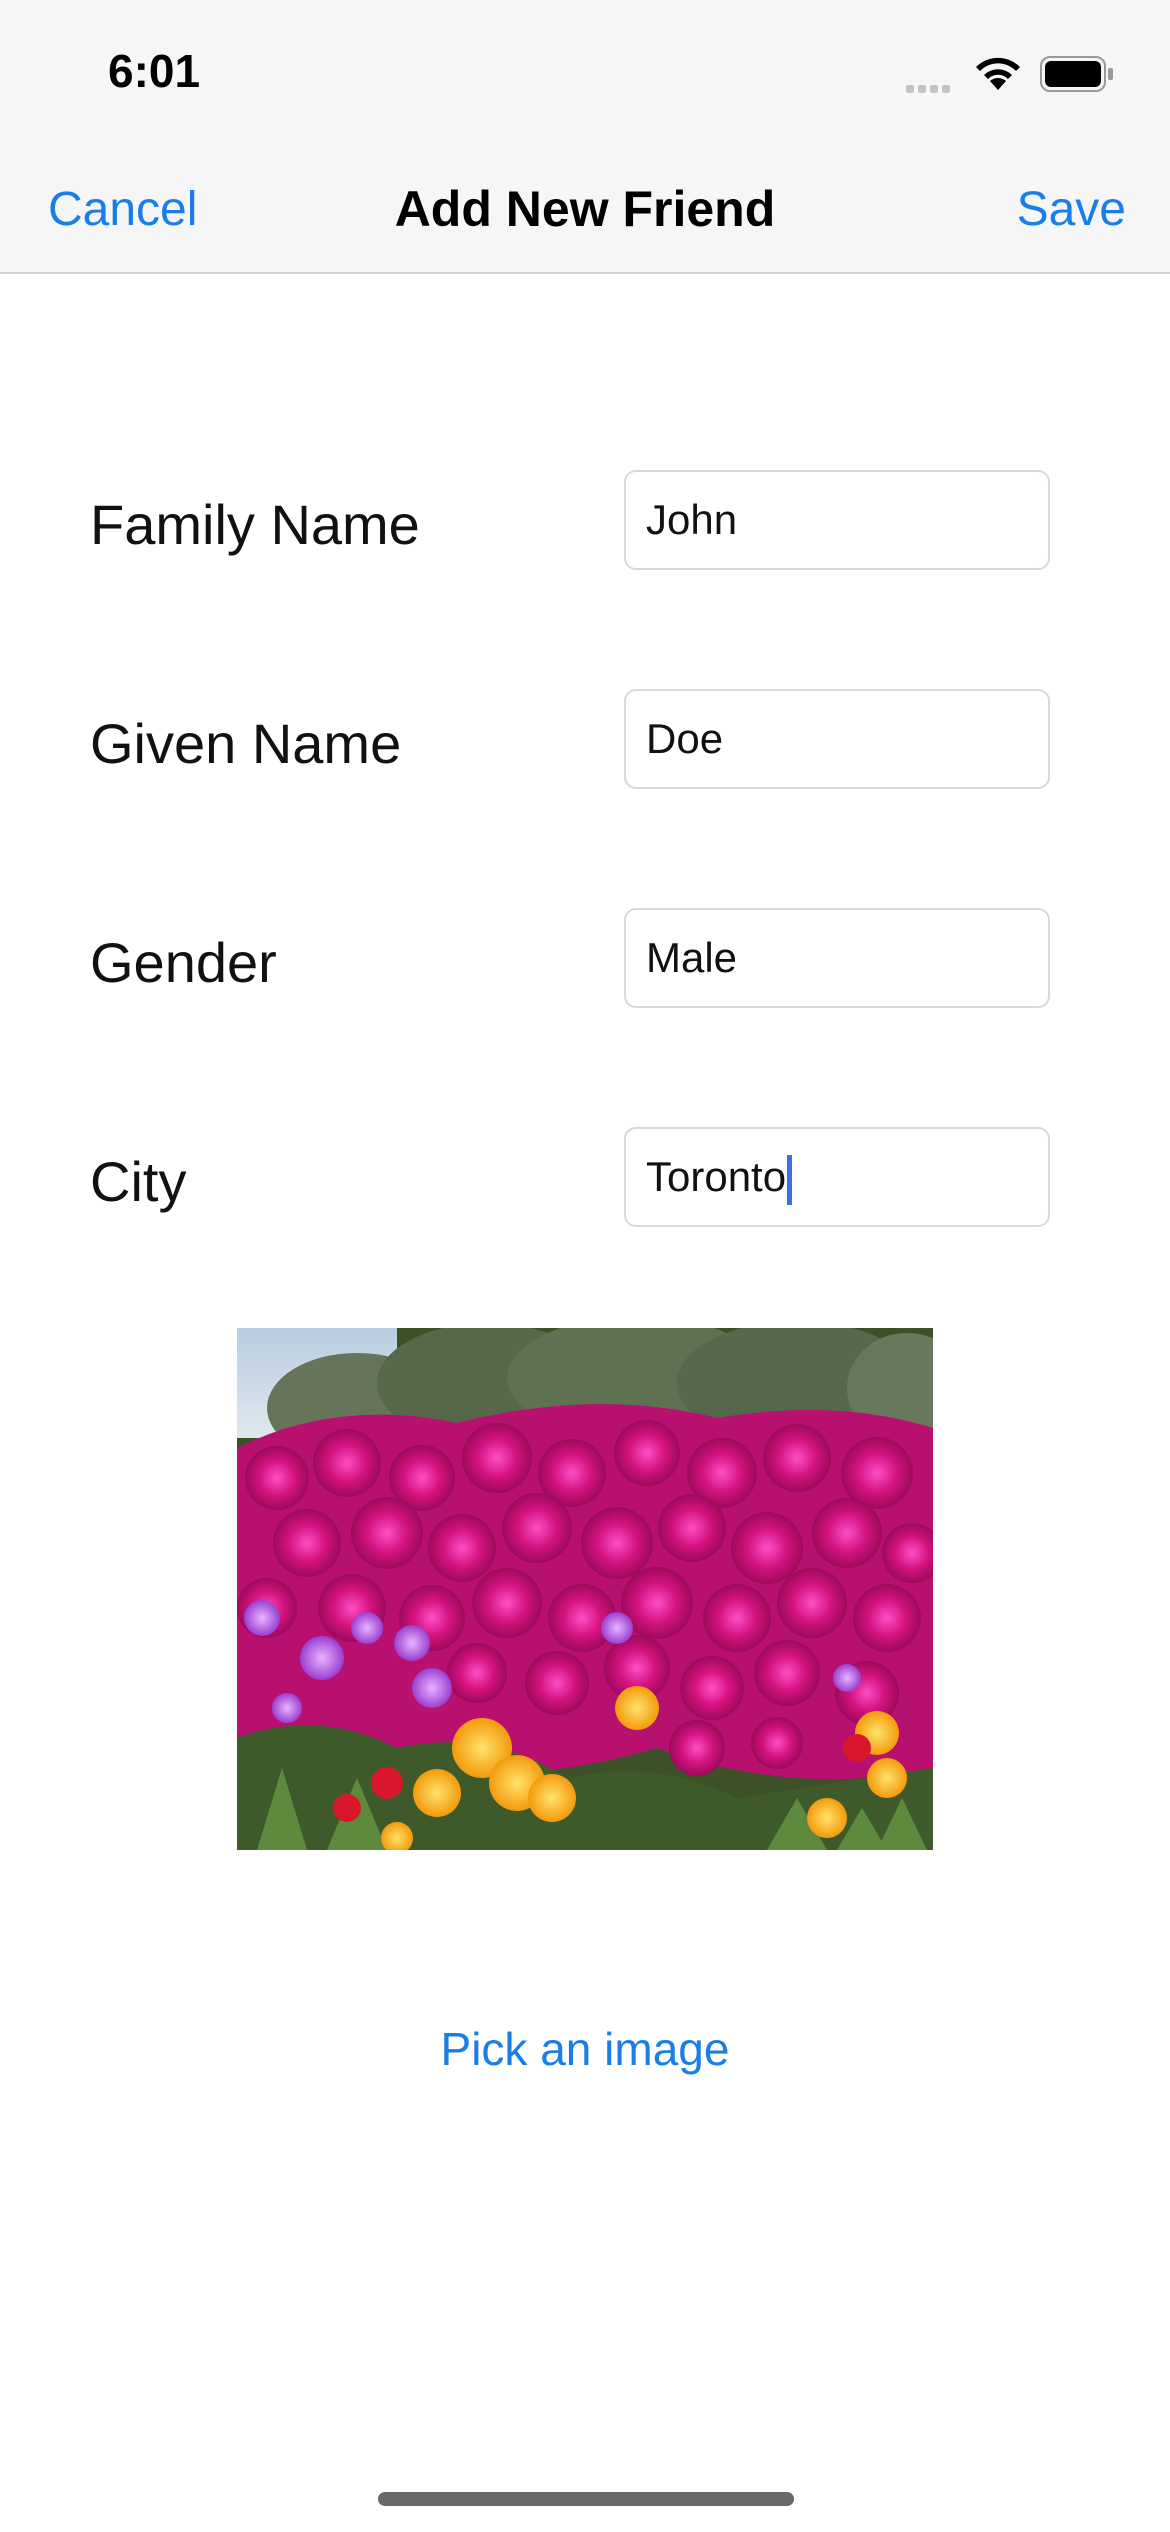 Image resolution: width=1170 pixels, height=2532 pixels. What do you see at coordinates (585, 741) in the screenshot?
I see `given-name-row: Given Name Doe` at bounding box center [585, 741].